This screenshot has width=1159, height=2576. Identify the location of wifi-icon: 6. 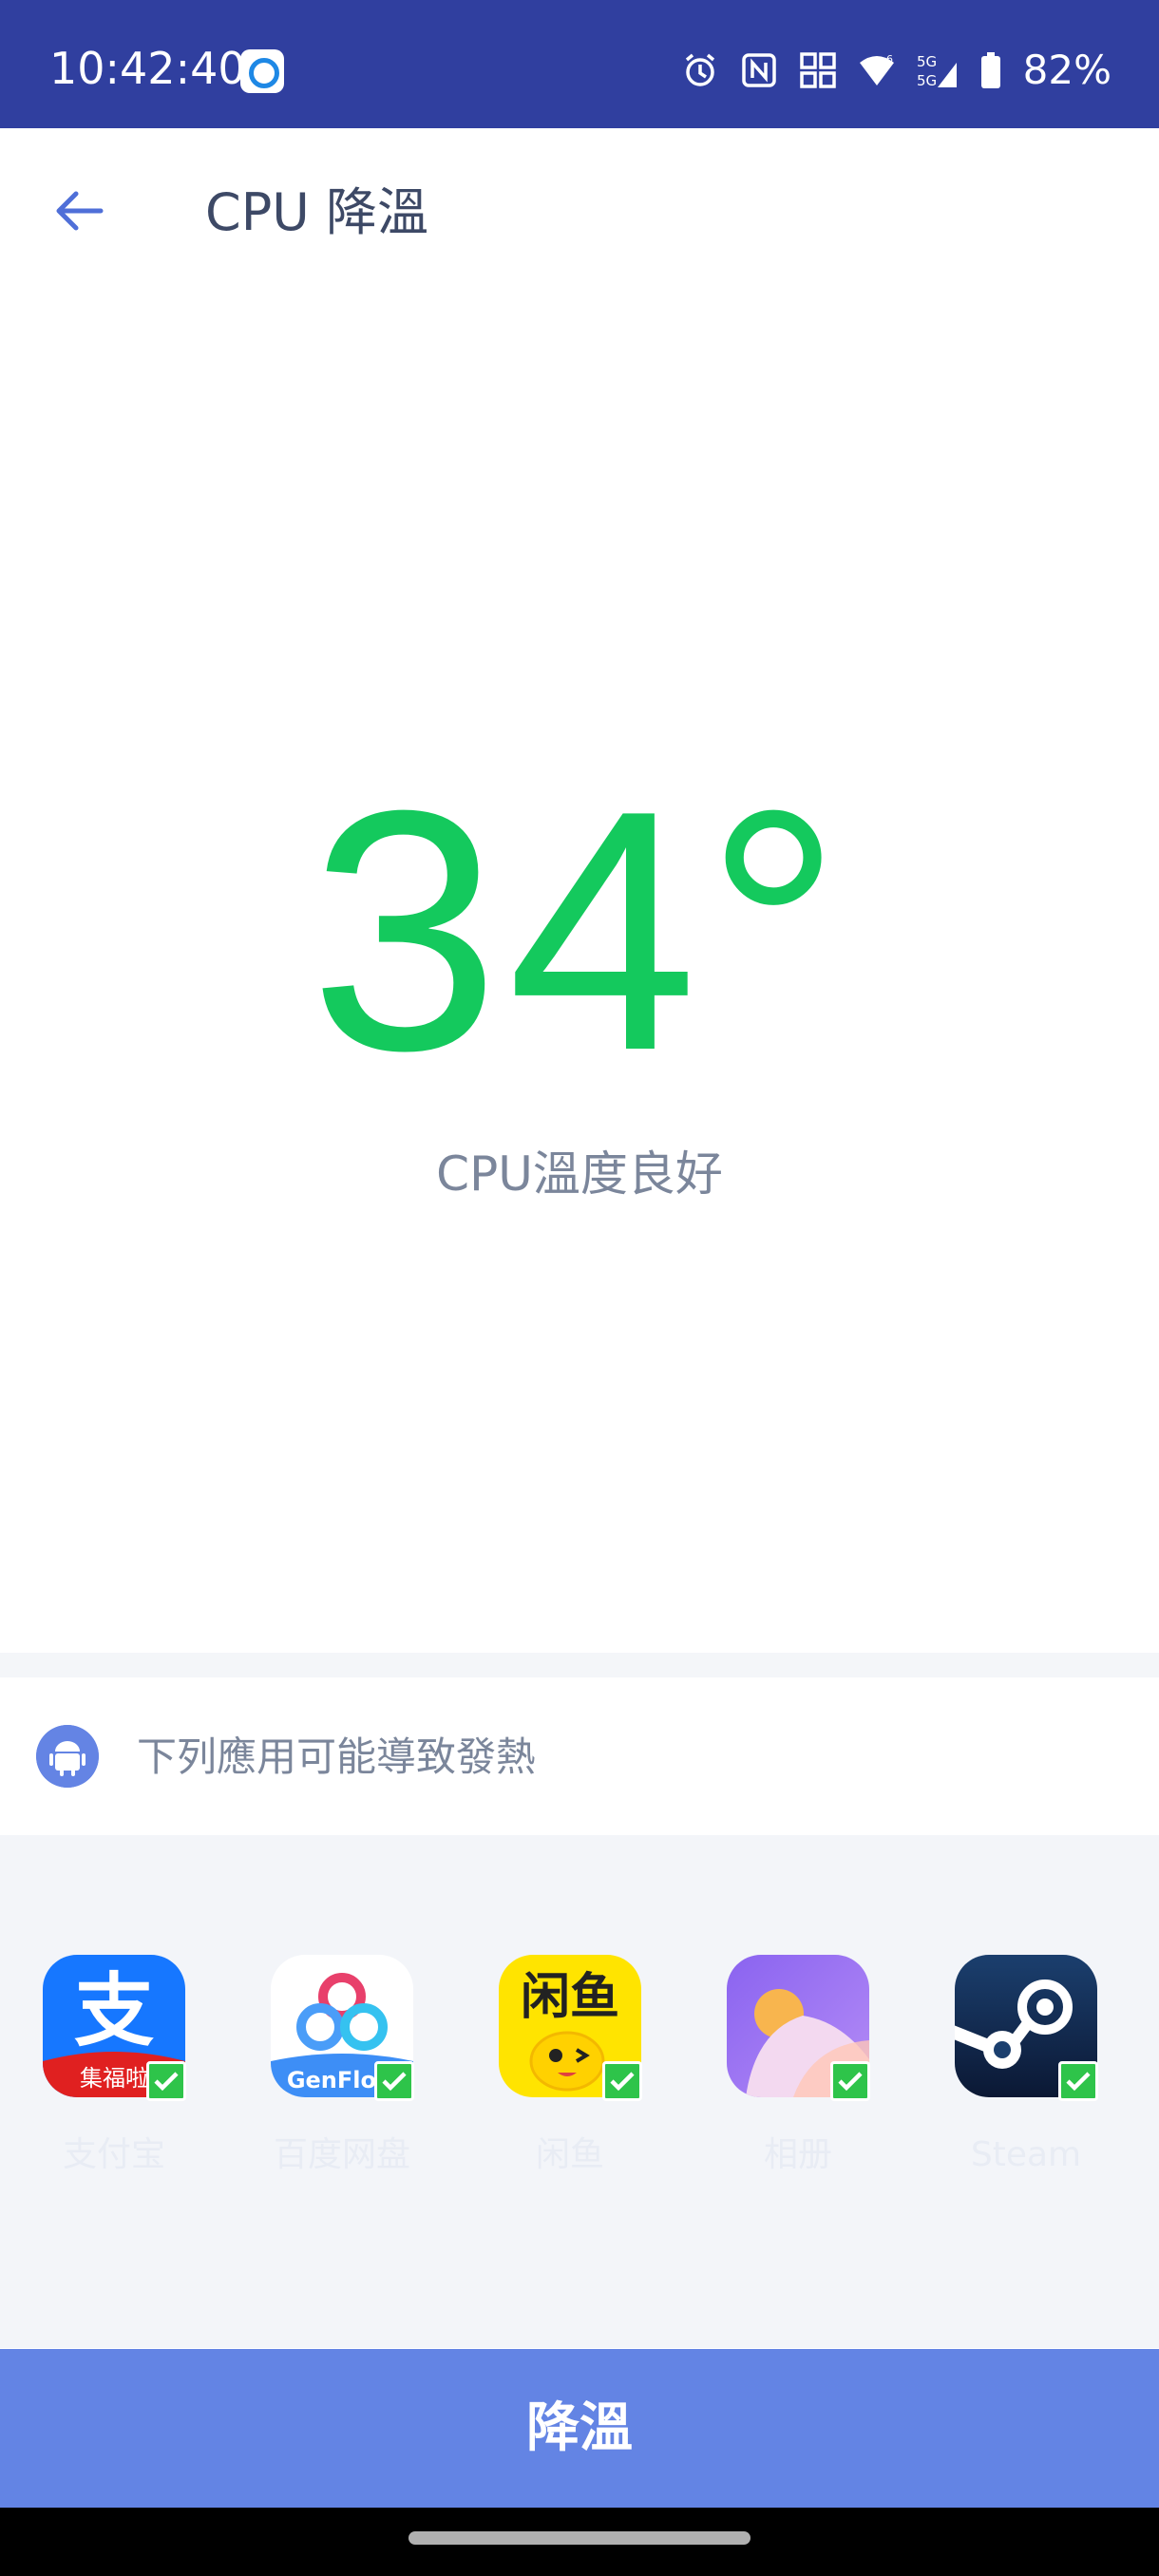
(876, 69).